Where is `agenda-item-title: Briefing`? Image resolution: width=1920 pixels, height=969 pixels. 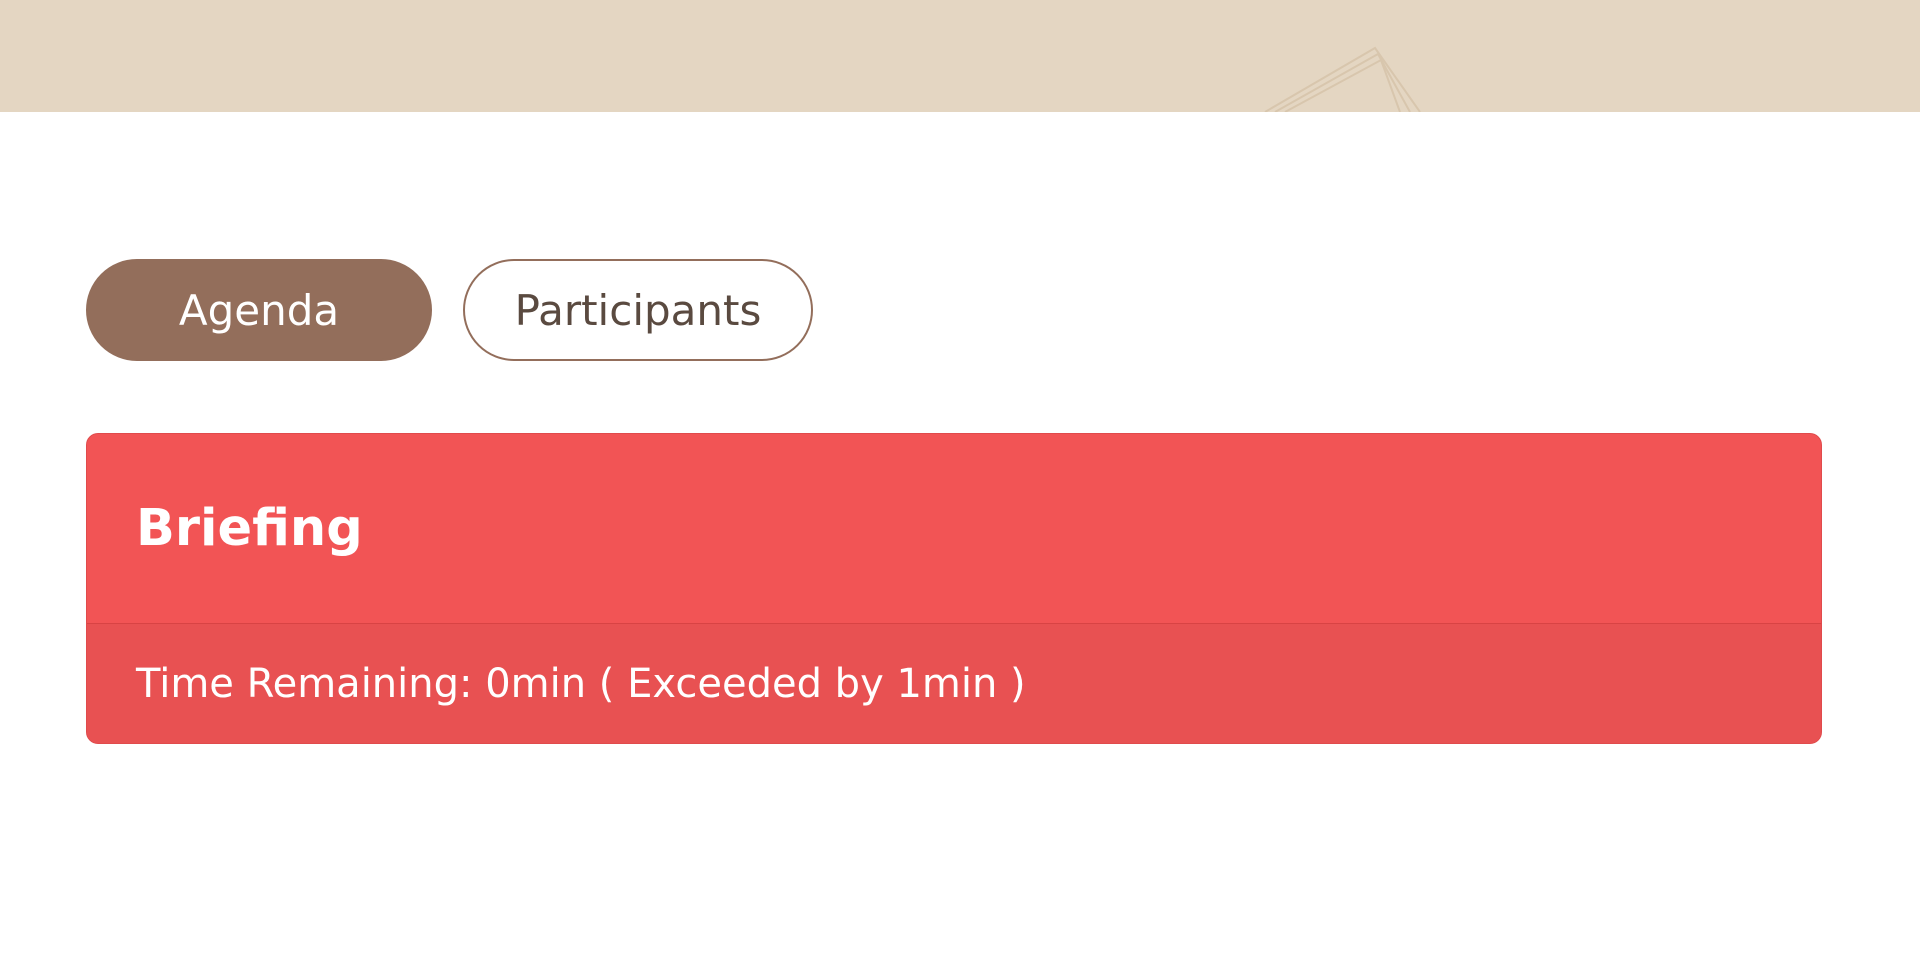
agenda-item-title: Briefing is located at coordinates (249, 528).